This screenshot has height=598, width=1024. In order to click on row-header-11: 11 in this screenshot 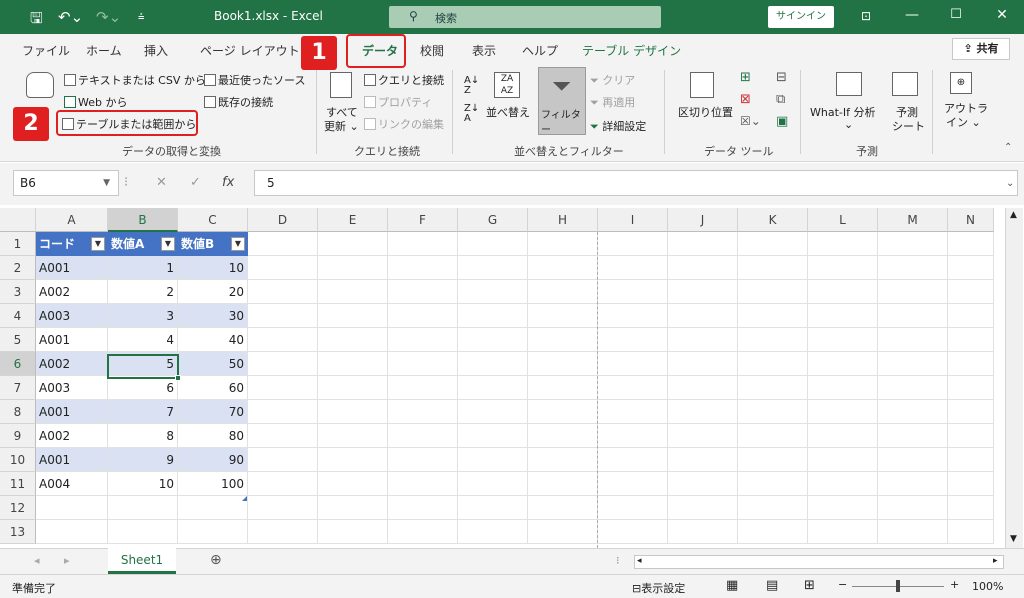, I will do `click(18, 484)`.